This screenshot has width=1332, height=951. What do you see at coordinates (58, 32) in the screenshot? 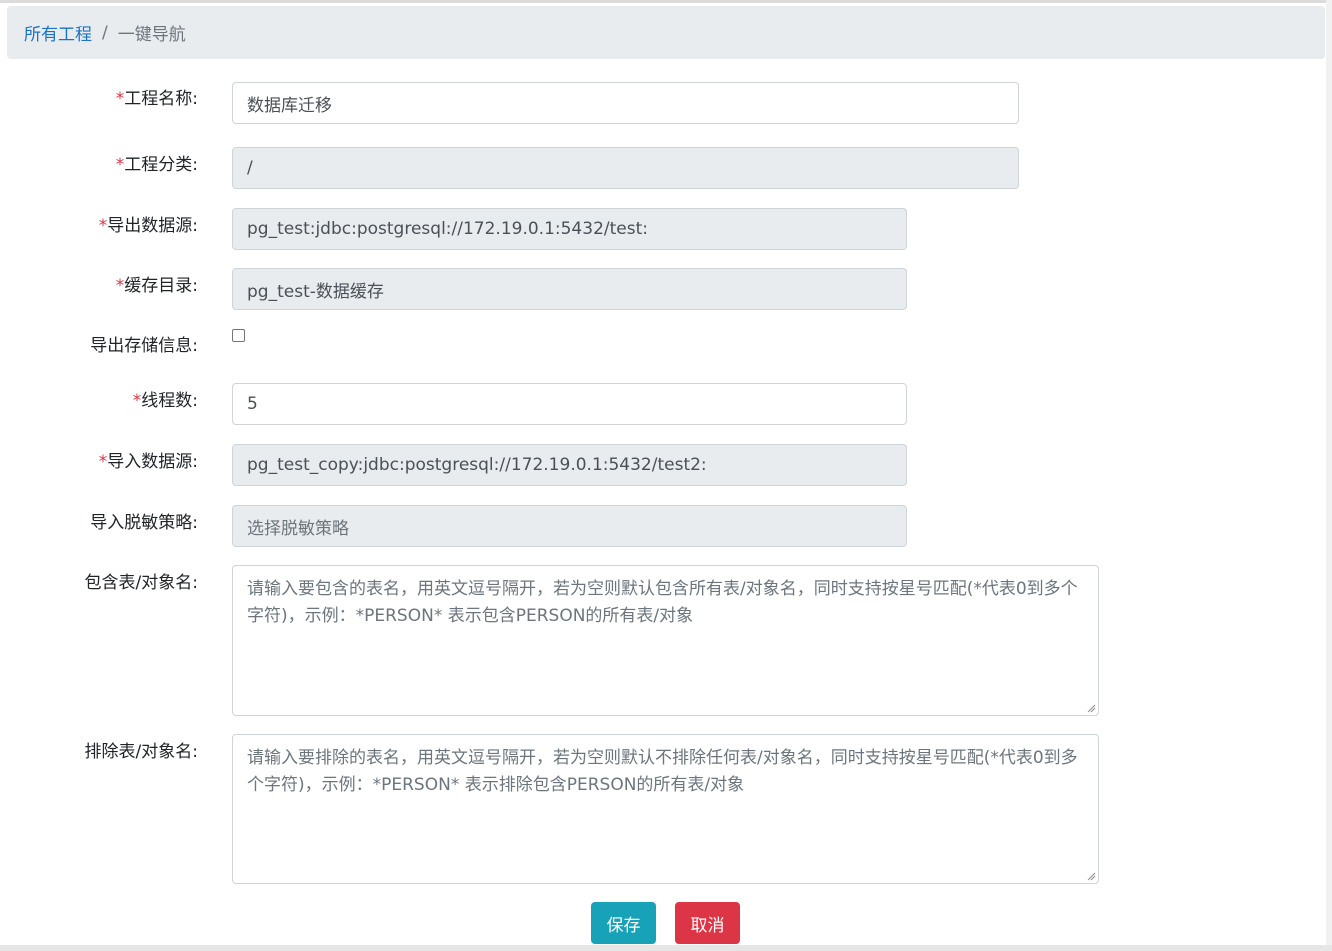
I see `breadcrumb-all-projects: 所有工程` at bounding box center [58, 32].